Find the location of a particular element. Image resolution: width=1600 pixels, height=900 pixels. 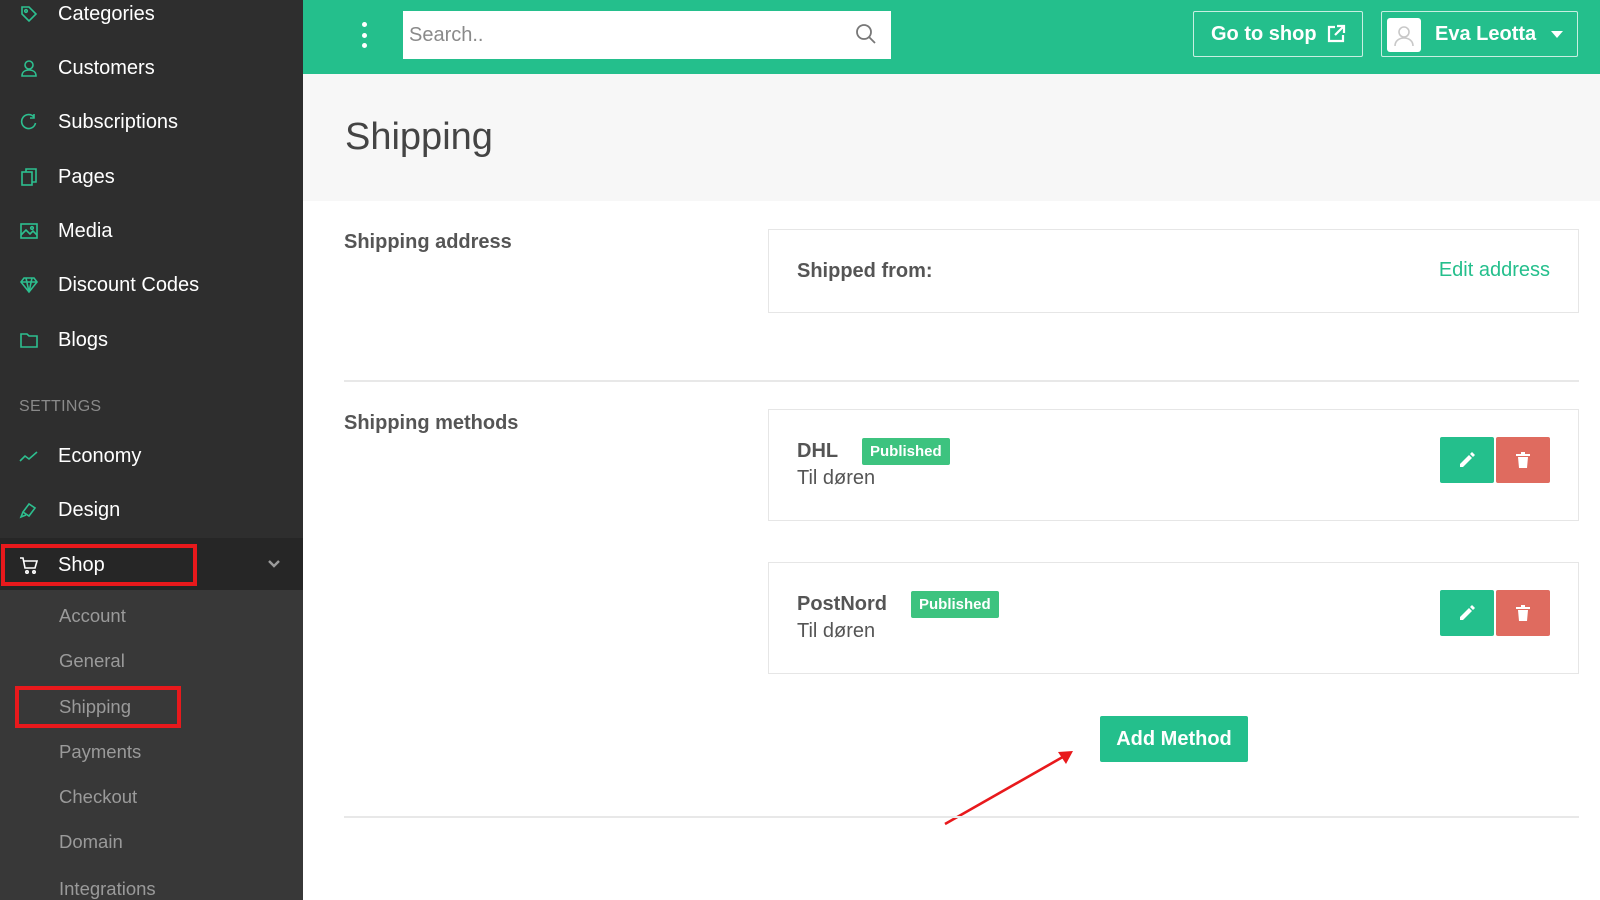

user-name: Eva Leotta is located at coordinates (1486, 34).